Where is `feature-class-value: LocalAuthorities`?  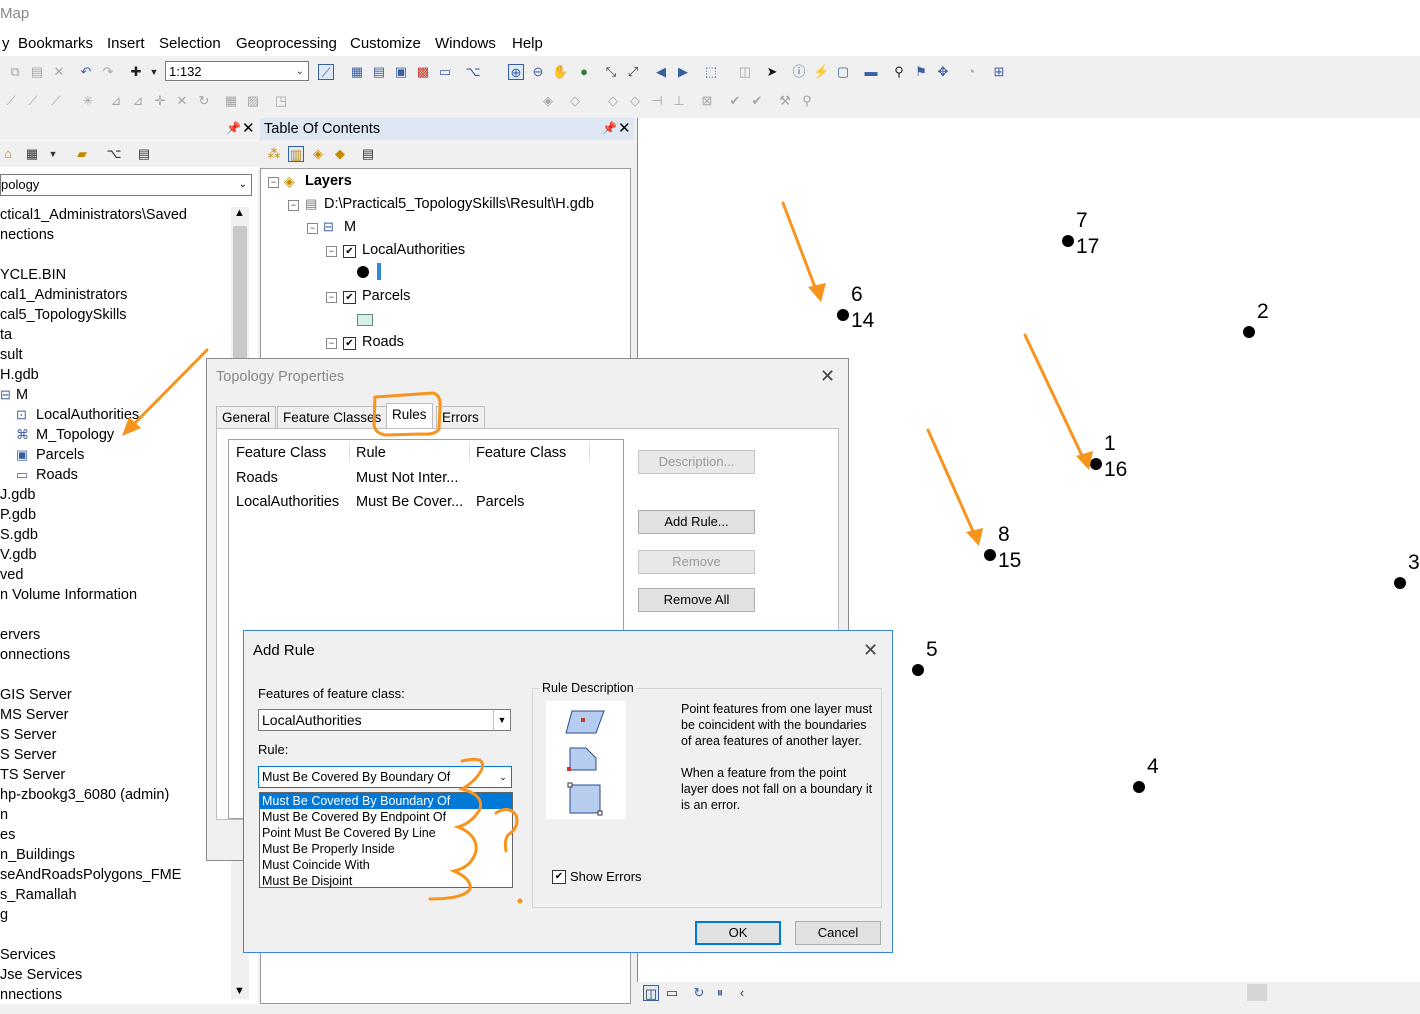
feature-class-value: LocalAuthorities is located at coordinates (312, 720).